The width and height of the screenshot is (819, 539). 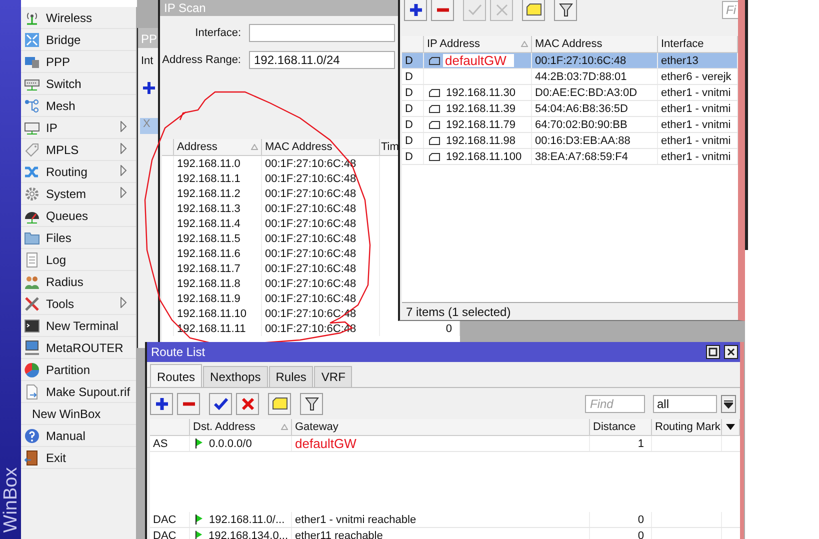 I want to click on column-header: Routing Mark, so click(x=687, y=427).